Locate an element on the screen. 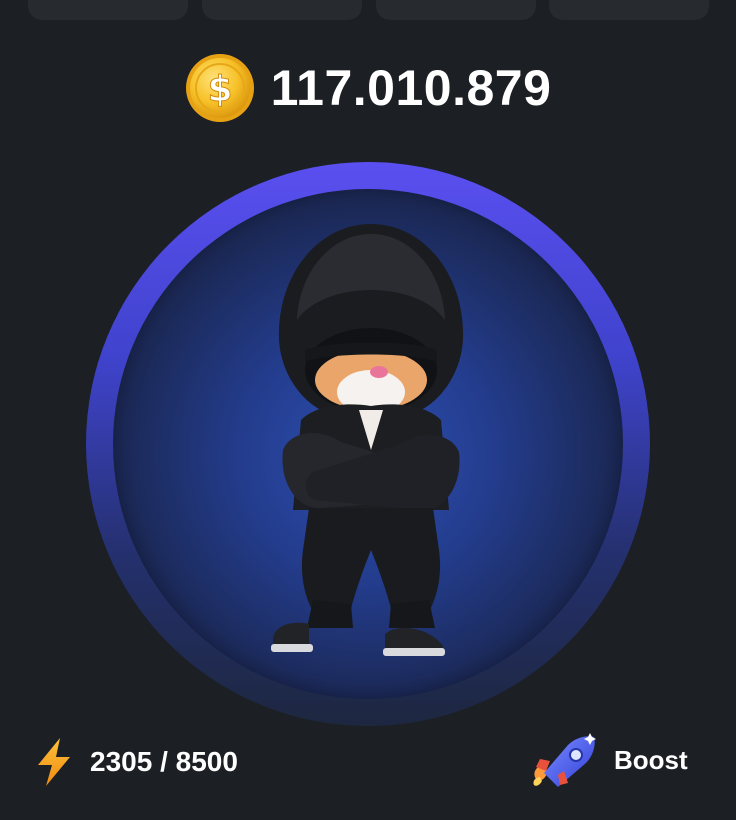 Image resolution: width=736 pixels, height=820 pixels. lightning-icon is located at coordinates (54, 762).